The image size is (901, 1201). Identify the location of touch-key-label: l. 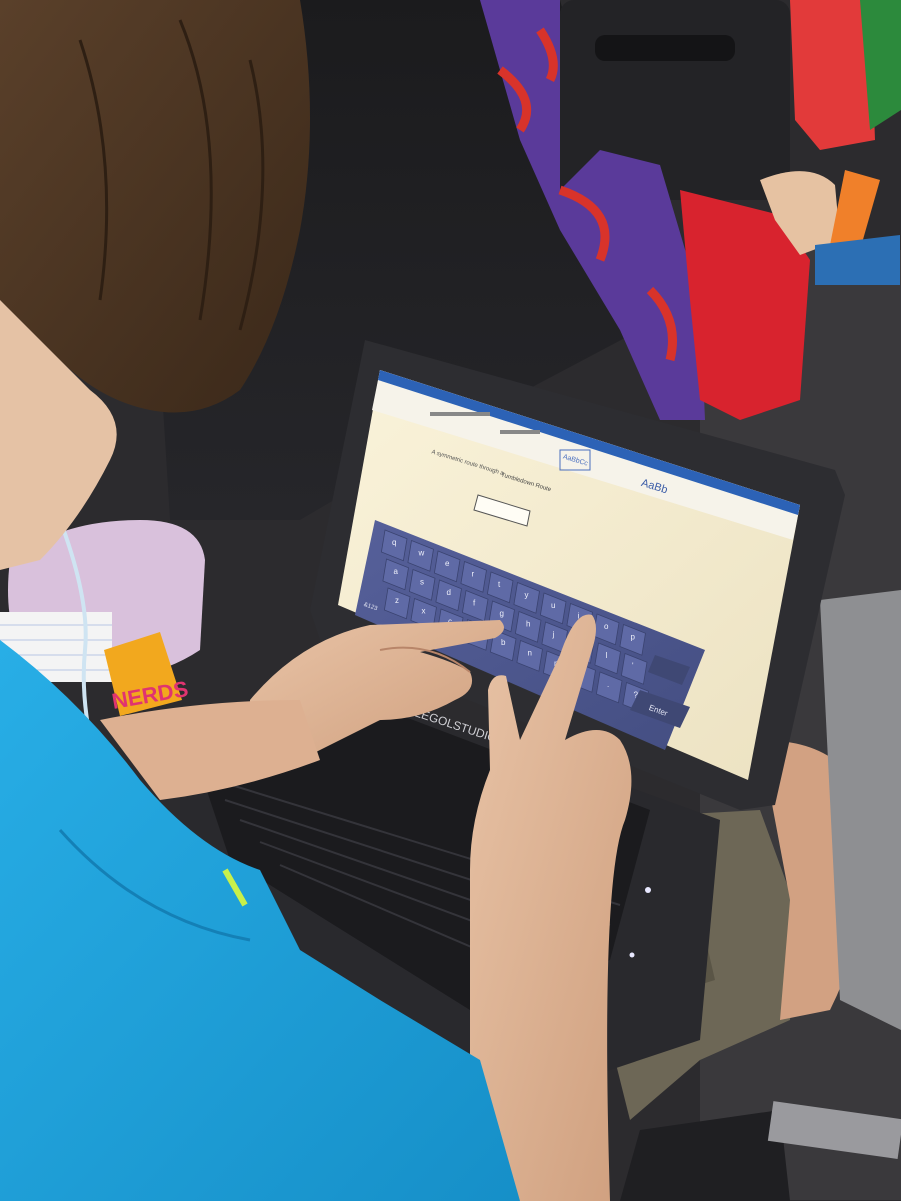
(607, 655).